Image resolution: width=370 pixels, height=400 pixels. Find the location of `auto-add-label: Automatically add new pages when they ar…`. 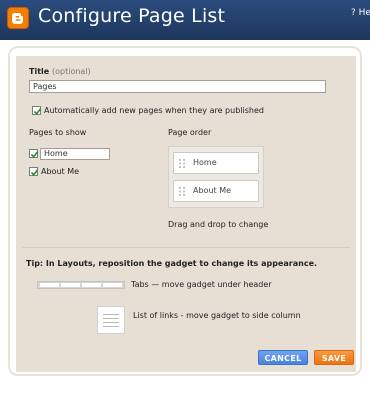

auto-add-label: Automatically add new pages when they ar… is located at coordinates (154, 110).